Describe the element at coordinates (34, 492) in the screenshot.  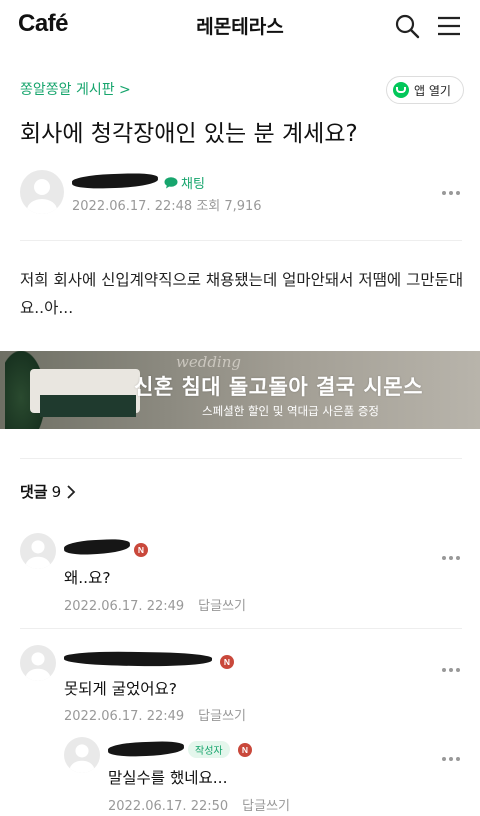
I see `comments-label: 댓글` at that location.